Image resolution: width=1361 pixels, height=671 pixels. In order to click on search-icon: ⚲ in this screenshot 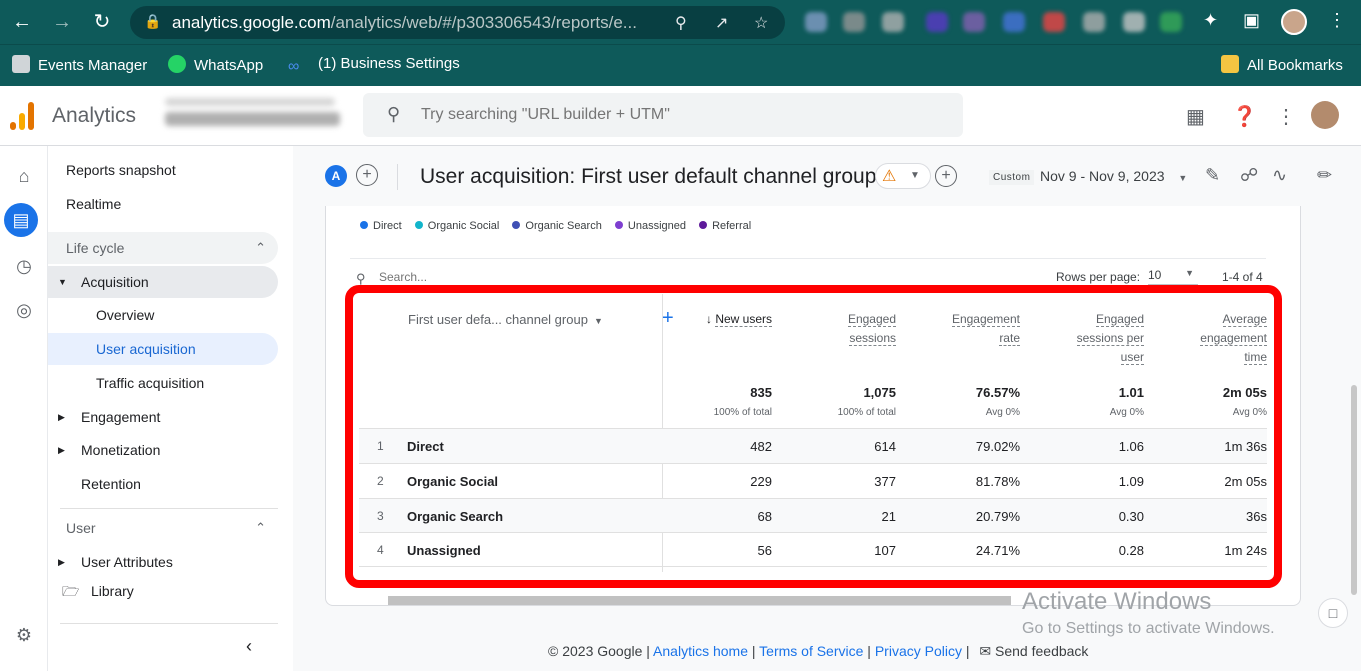, I will do `click(361, 278)`.